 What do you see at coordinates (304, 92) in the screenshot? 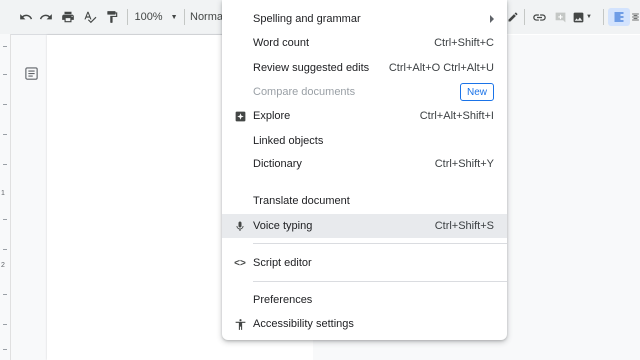
I see `menu-item-label: Compare documents` at bounding box center [304, 92].